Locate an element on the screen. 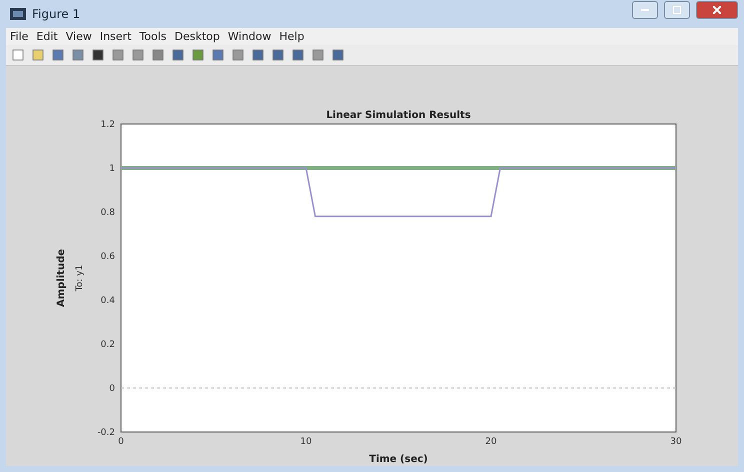  x-tick-label: 0 is located at coordinates (121, 442).